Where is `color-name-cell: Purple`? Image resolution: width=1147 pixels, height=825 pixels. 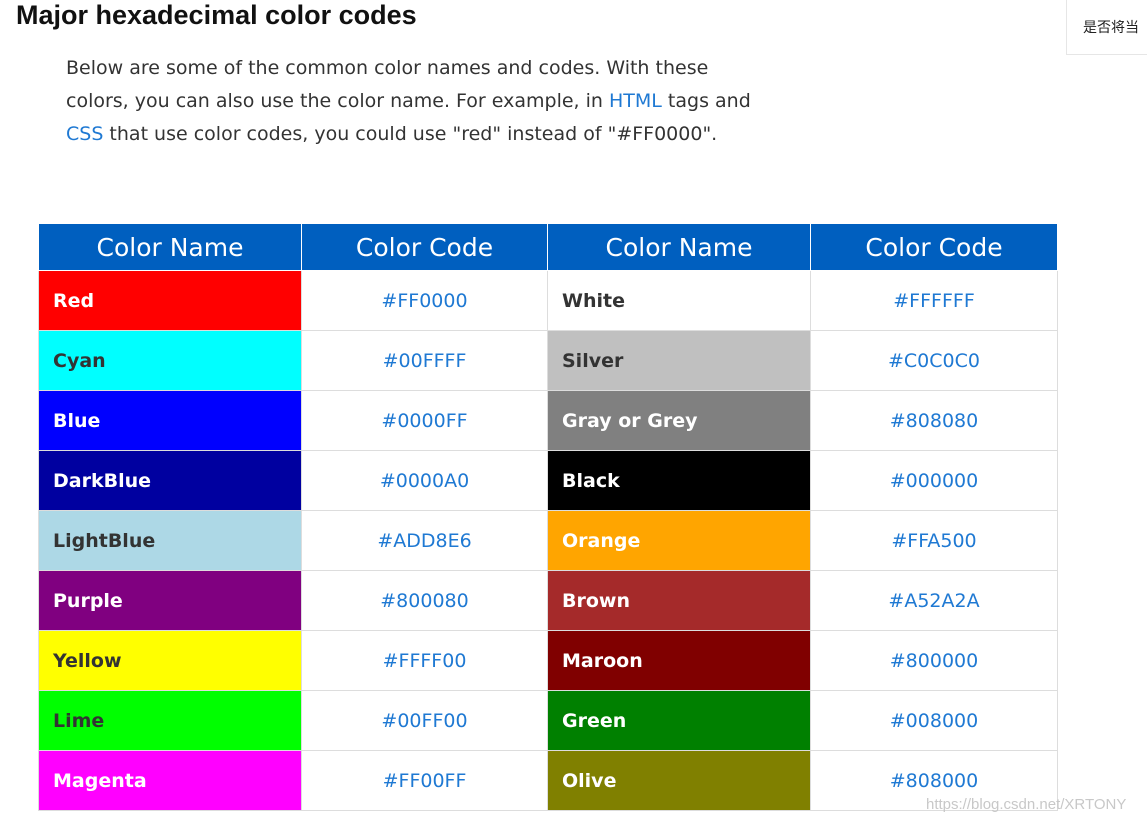
color-name-cell: Purple is located at coordinates (170, 600).